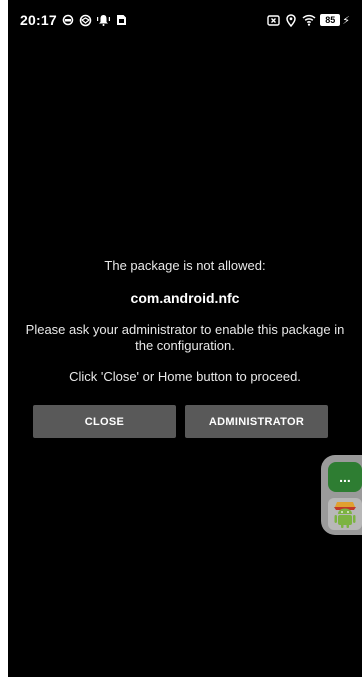 Image resolution: width=362 pixels, height=677 pixels. I want to click on status-right: 85 ⚡, so click(308, 20).